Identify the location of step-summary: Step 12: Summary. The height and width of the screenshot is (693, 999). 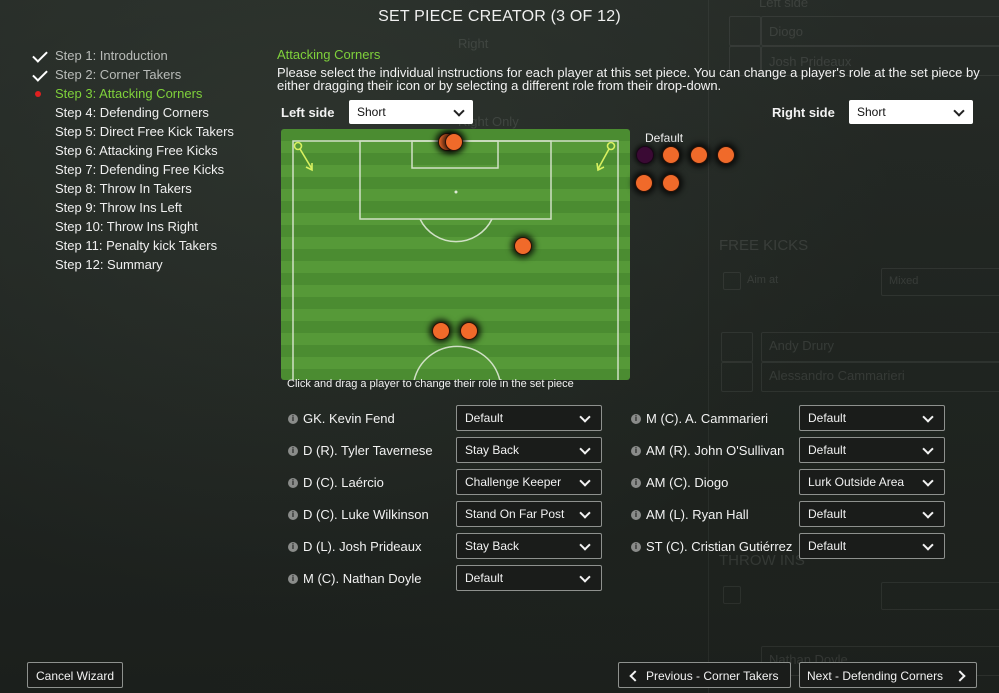
(131, 264).